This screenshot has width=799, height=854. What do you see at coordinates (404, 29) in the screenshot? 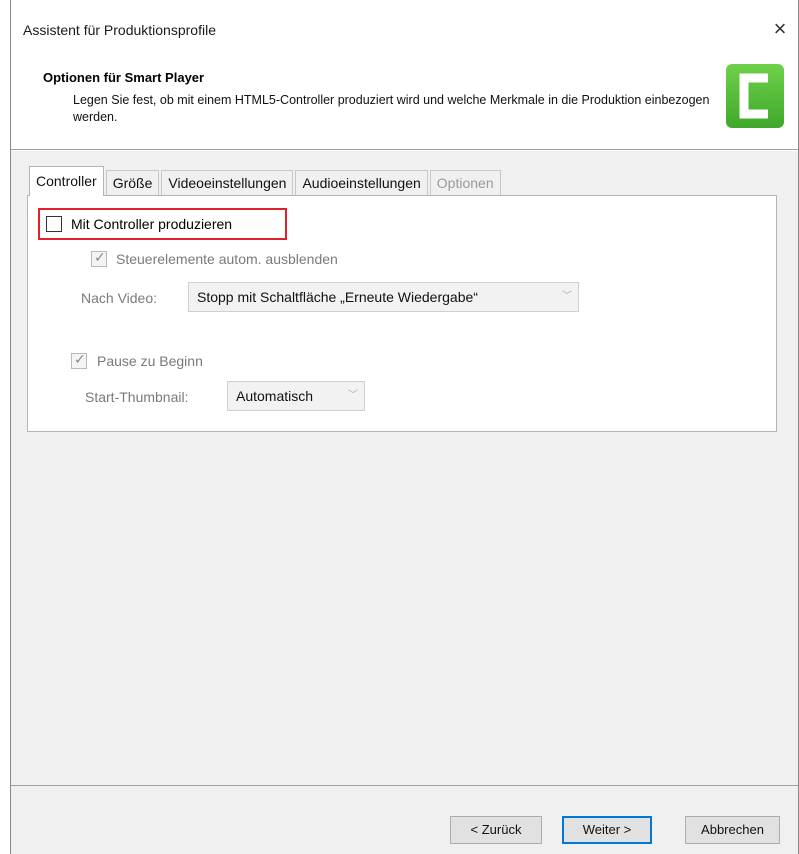
I see `title-bar: Assistent für Produktionsprofile ×` at bounding box center [404, 29].